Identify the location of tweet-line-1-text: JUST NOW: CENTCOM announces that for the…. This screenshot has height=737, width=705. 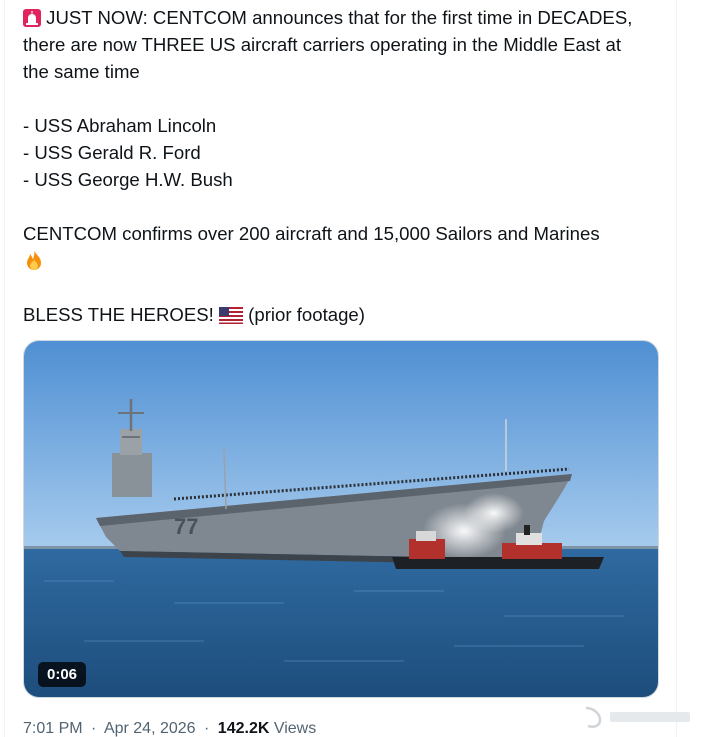
(339, 17).